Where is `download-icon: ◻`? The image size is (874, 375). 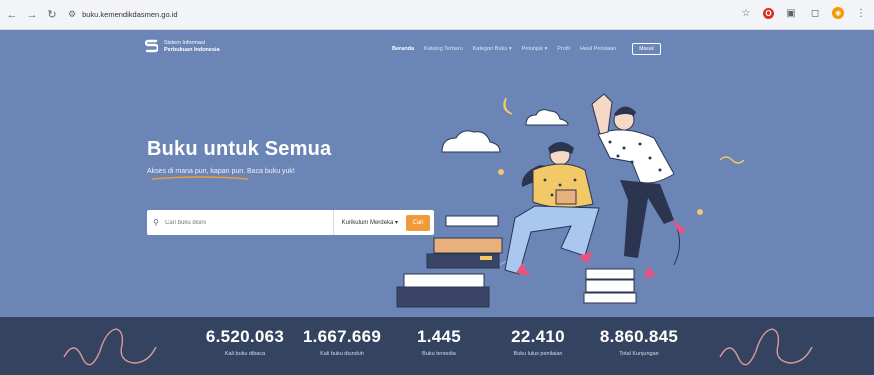 download-icon: ◻ is located at coordinates (815, 13).